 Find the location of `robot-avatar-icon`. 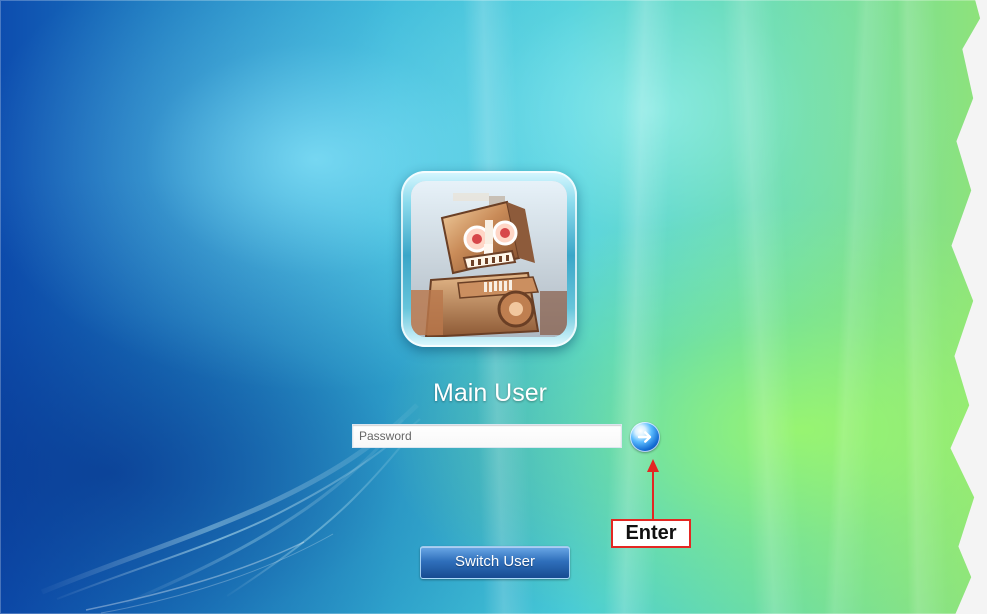

robot-avatar-icon is located at coordinates (489, 259).